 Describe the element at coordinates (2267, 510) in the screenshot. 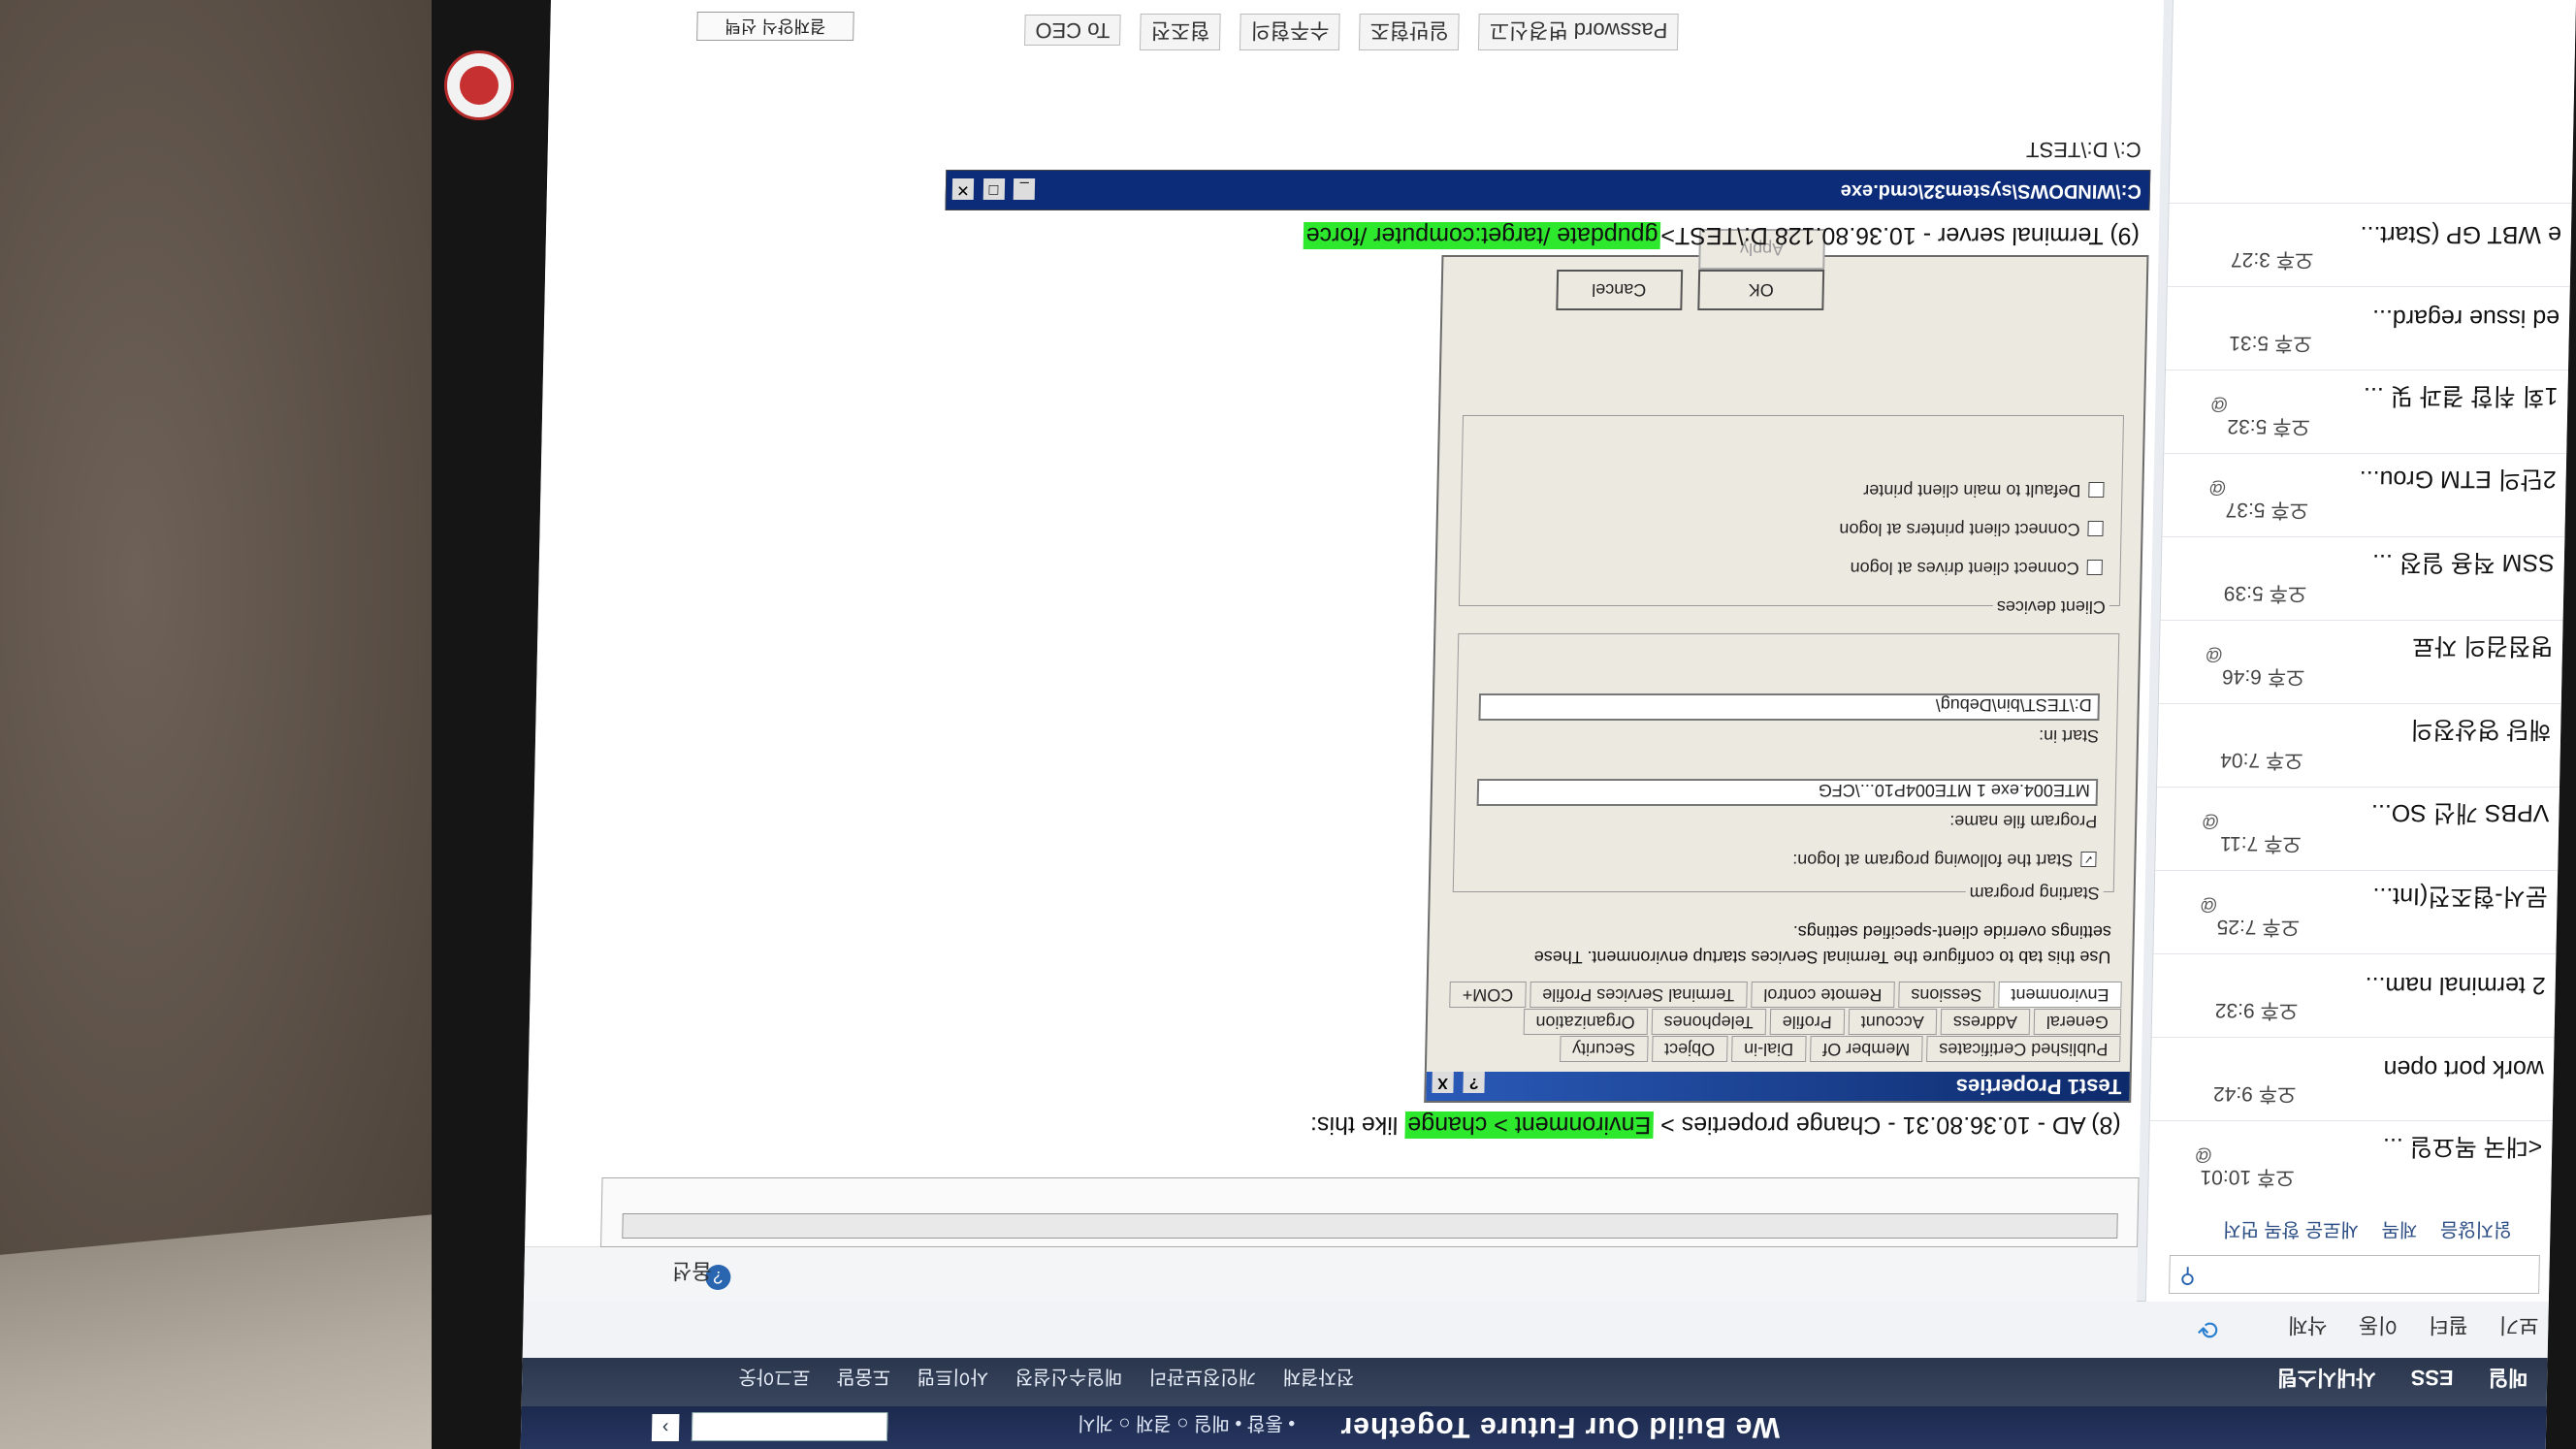

I see `mail-time: 오후 5:37` at that location.